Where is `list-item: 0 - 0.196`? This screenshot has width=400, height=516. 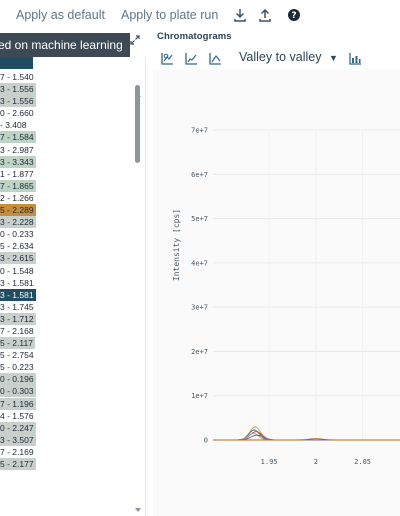
list-item: 0 - 0.196 is located at coordinates (67, 379).